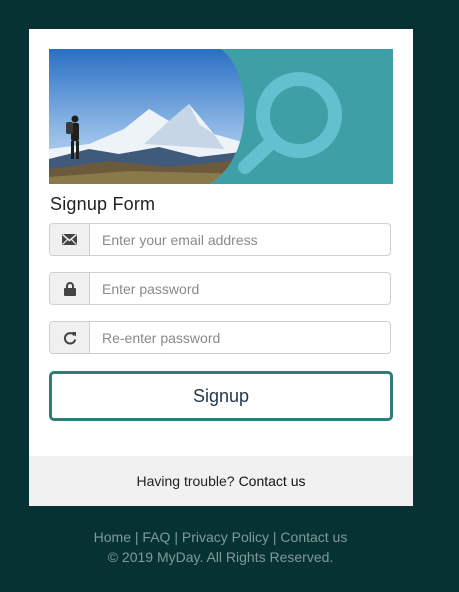 Image resolution: width=459 pixels, height=592 pixels. I want to click on footer-links: Home | FAQ | Privacy Policy | Contact us, so click(220, 537).